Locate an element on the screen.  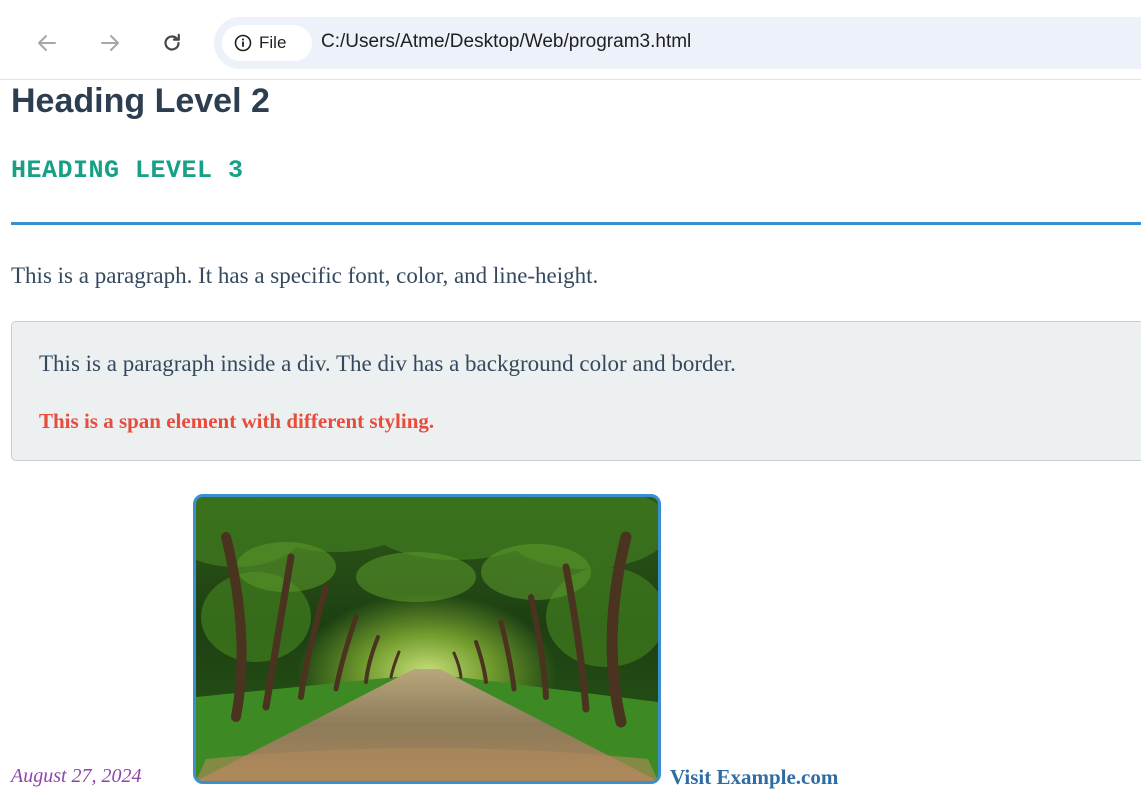
heading-level-3: HEADING LEVEL 3 is located at coordinates (127, 170).